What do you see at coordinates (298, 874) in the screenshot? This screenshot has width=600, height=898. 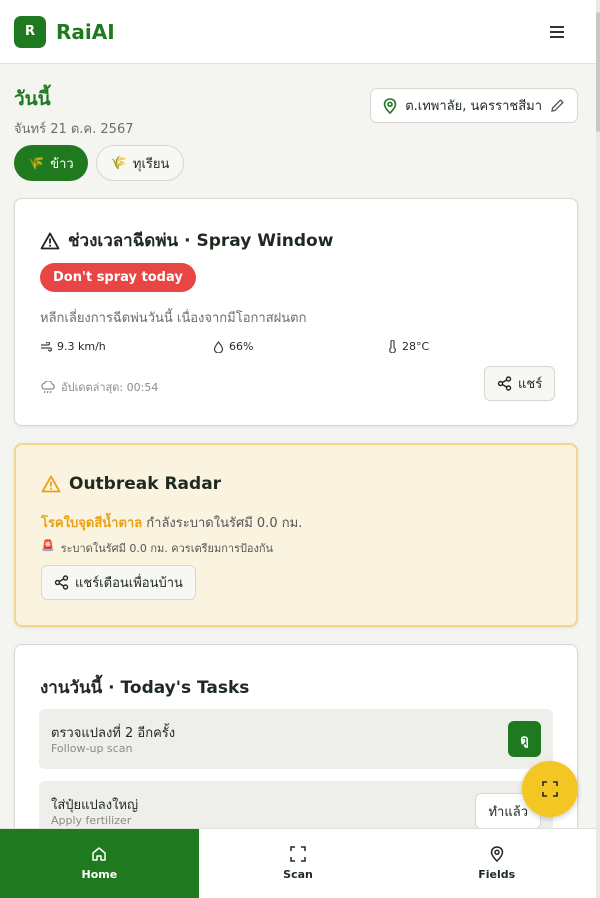 I see `nav-scan-label: Scan` at bounding box center [298, 874].